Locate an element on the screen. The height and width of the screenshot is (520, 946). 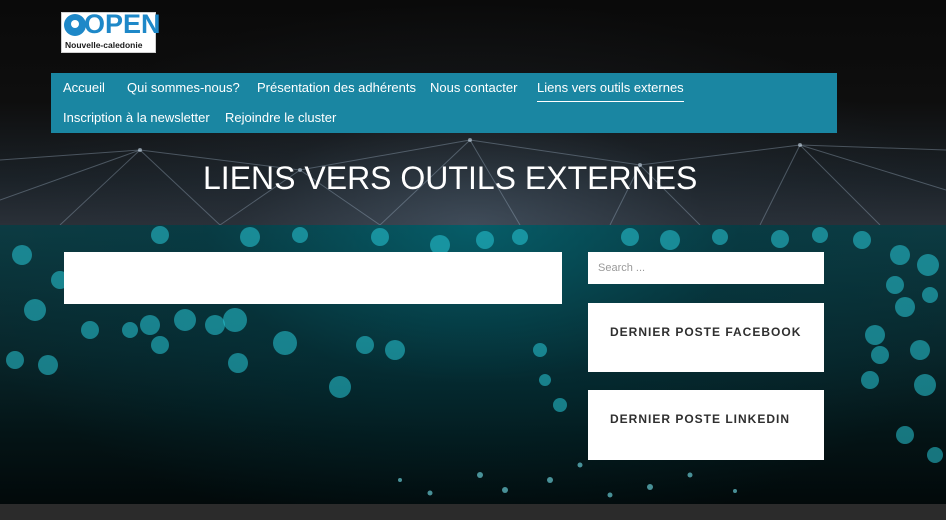
nav-item-rejoindre-cluster: Rejoindre le cluster is located at coordinates (280, 118).